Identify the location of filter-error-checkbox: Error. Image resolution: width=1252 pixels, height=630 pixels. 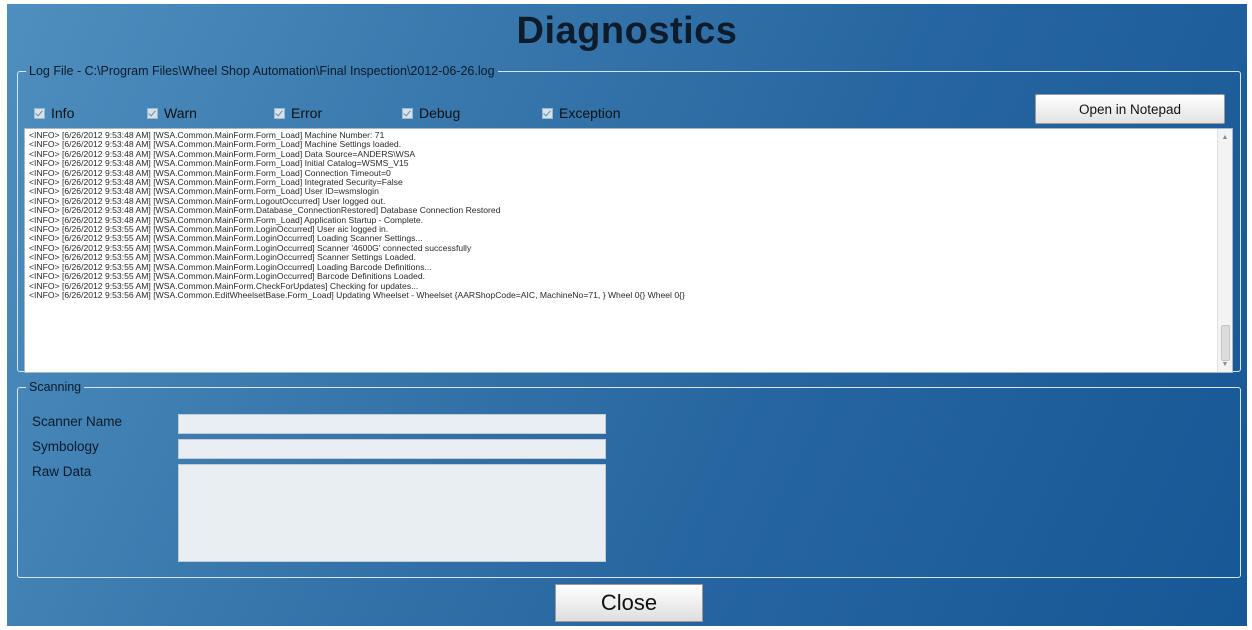
(298, 113).